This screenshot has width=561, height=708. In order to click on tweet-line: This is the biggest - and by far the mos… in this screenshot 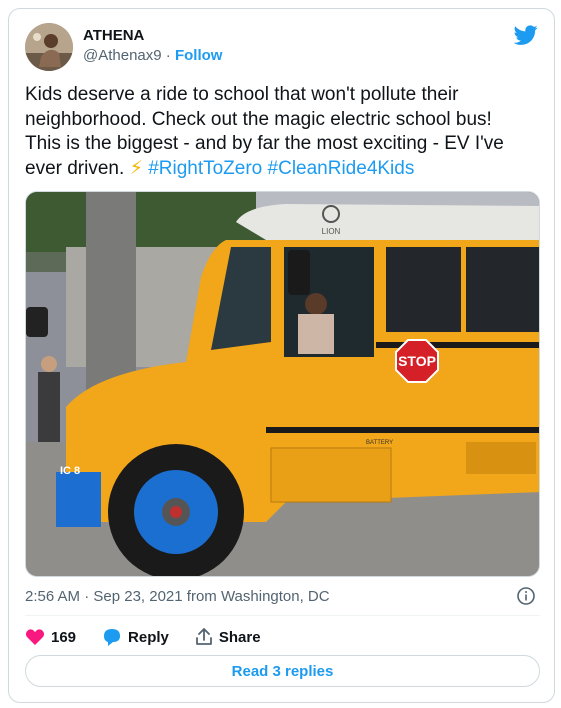, I will do `click(264, 143)`.